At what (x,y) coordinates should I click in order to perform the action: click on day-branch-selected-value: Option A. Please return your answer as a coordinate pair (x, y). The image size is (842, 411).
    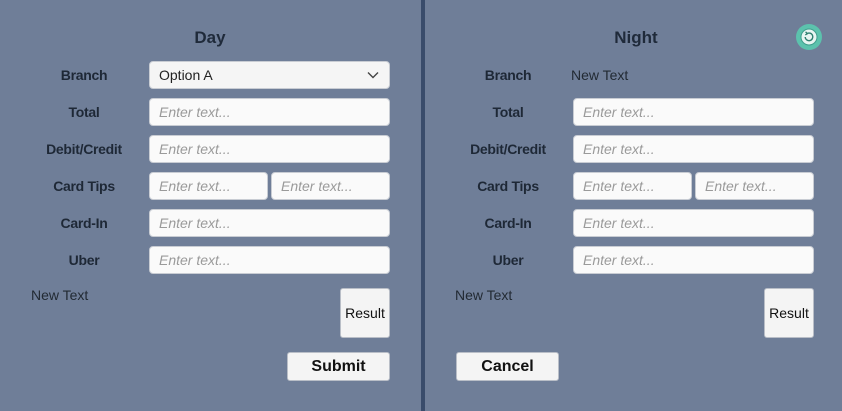
    Looking at the image, I should click on (186, 75).